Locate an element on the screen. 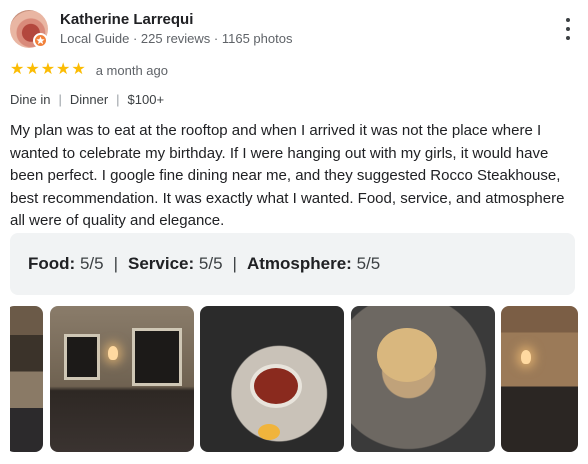  tag-meal: Dinner is located at coordinates (89, 99).